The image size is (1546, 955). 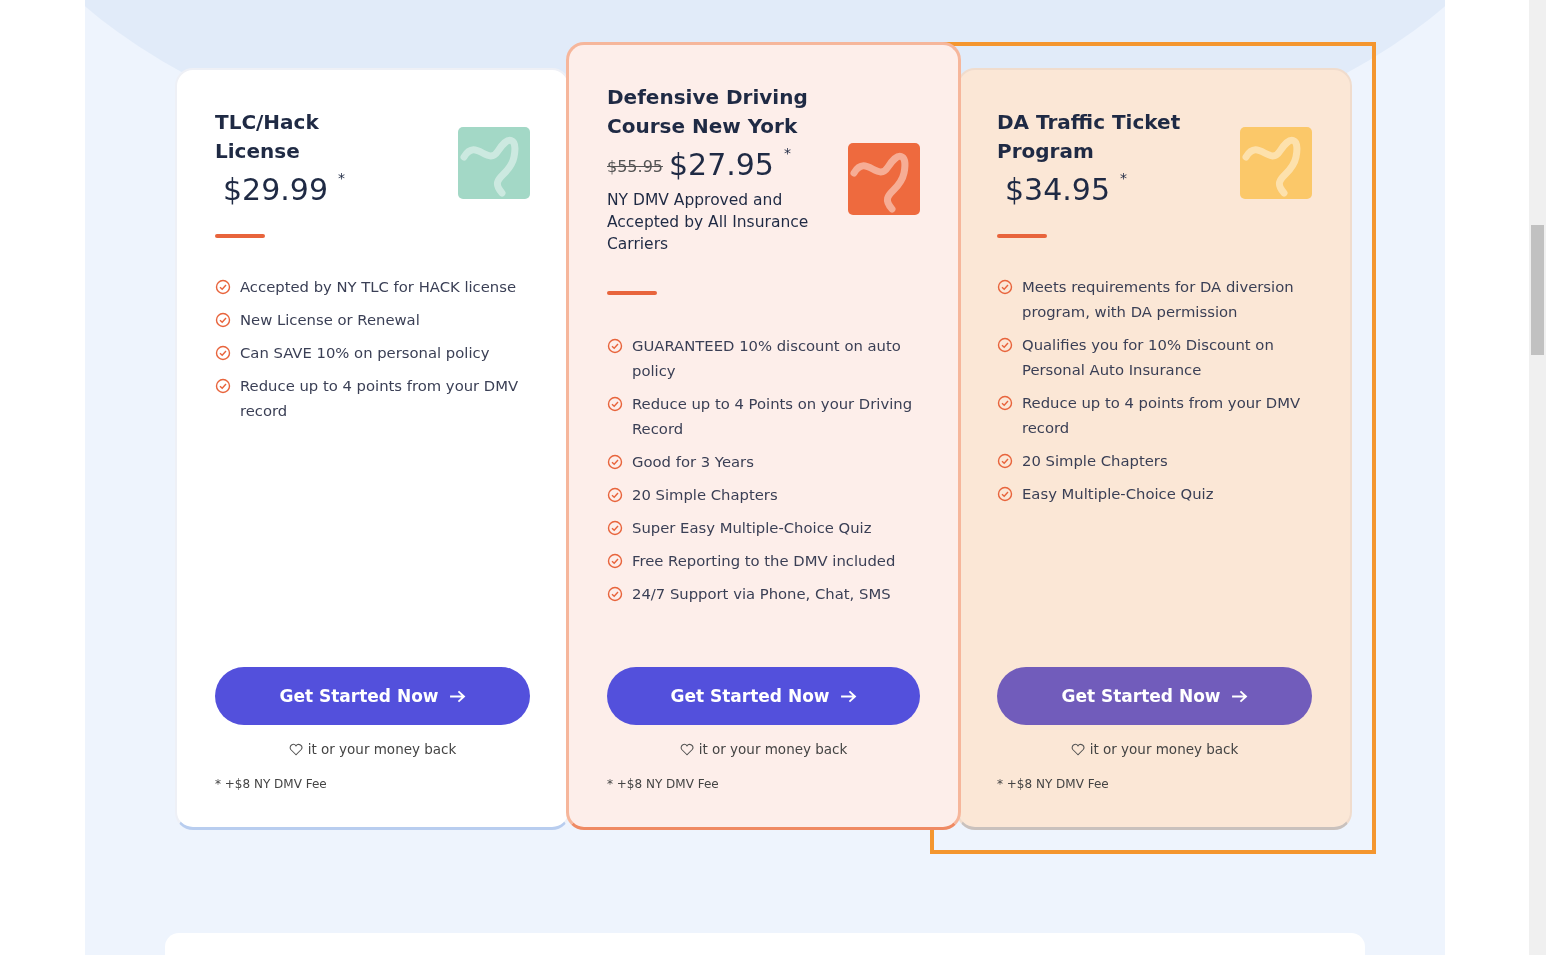 I want to click on feature-text: 24/7 Support via Phone, Chat, SMS, so click(x=761, y=594).